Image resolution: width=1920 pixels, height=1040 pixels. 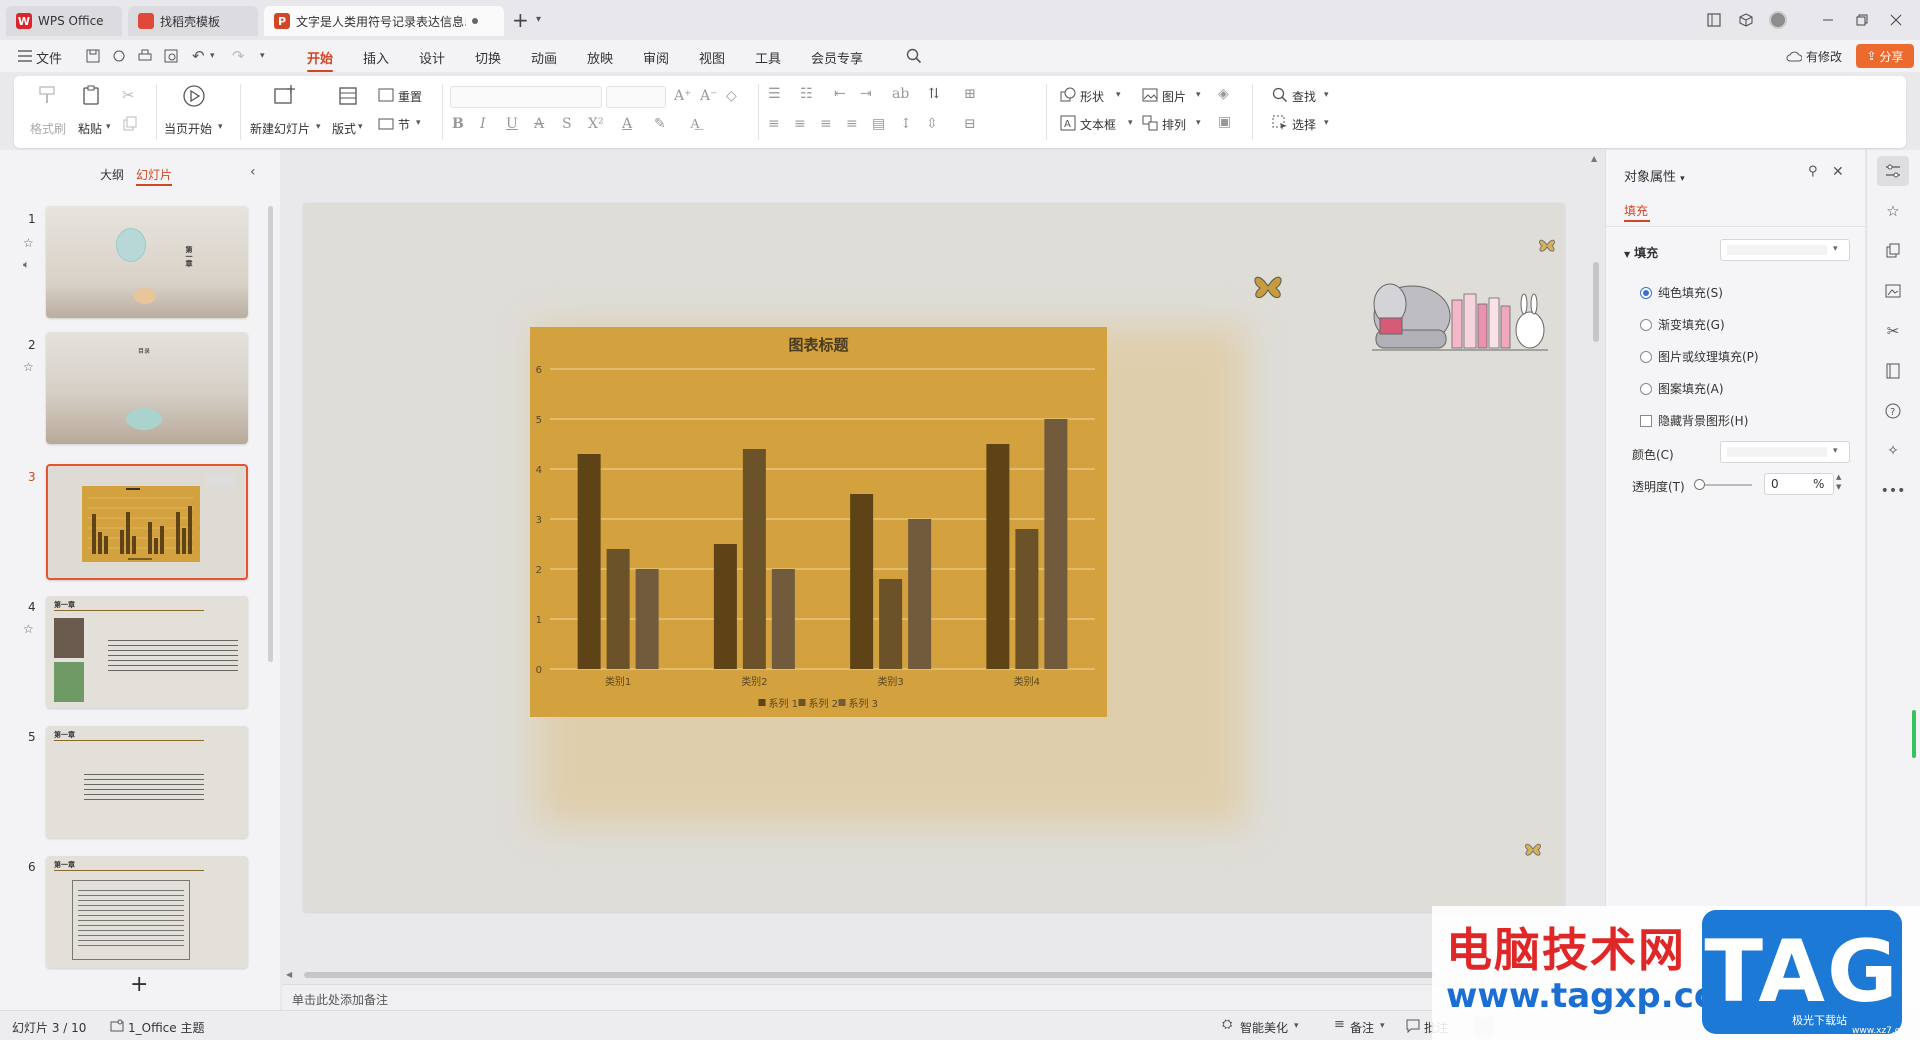 I want to click on reset-button: 重置, so click(x=410, y=96).